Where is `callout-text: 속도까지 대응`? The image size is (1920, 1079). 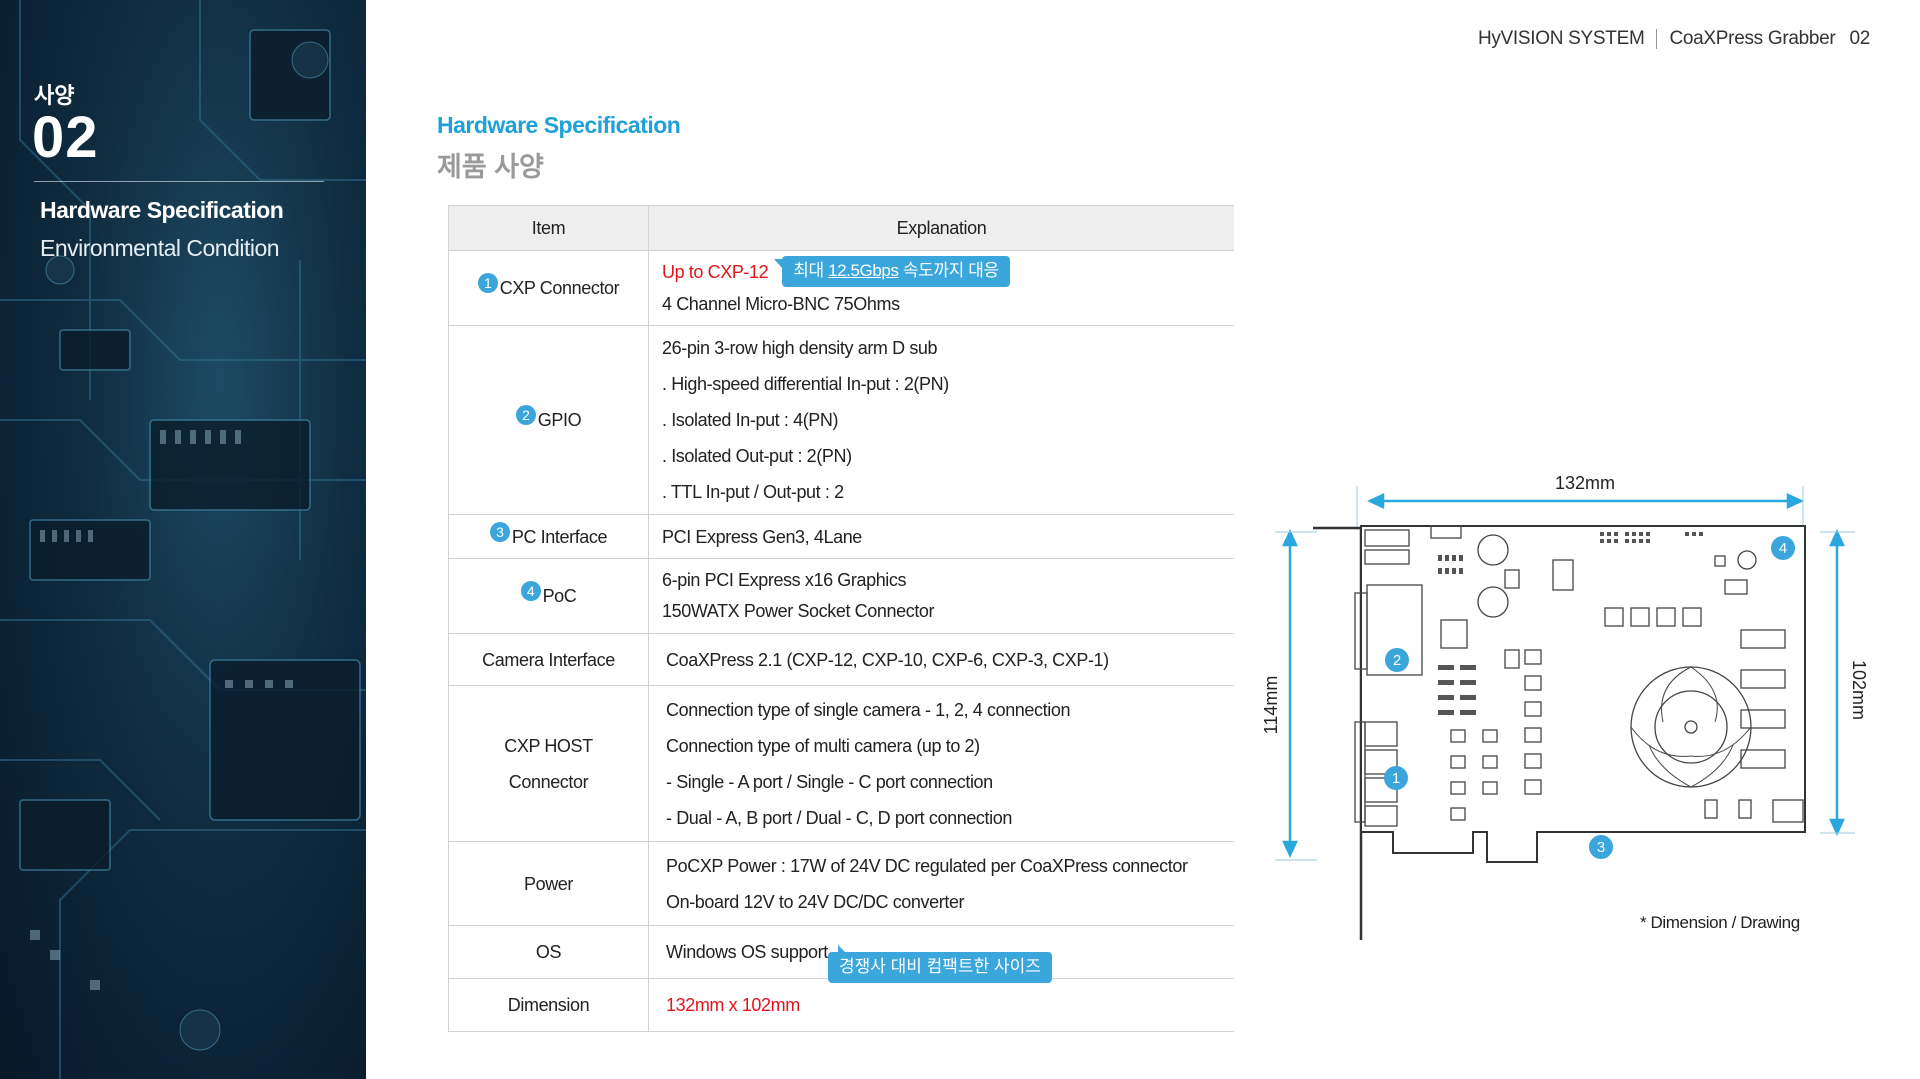 callout-text: 속도까지 대응 is located at coordinates (948, 270).